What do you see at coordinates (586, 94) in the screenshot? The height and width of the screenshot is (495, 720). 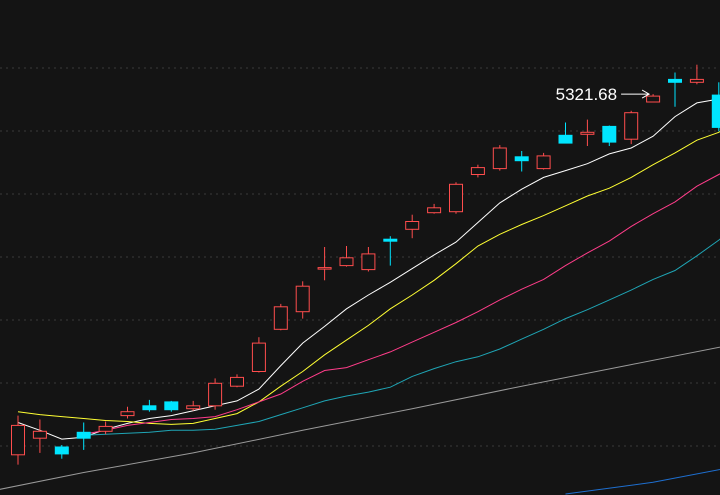 I see `price-annotation-label: 5321.68` at bounding box center [586, 94].